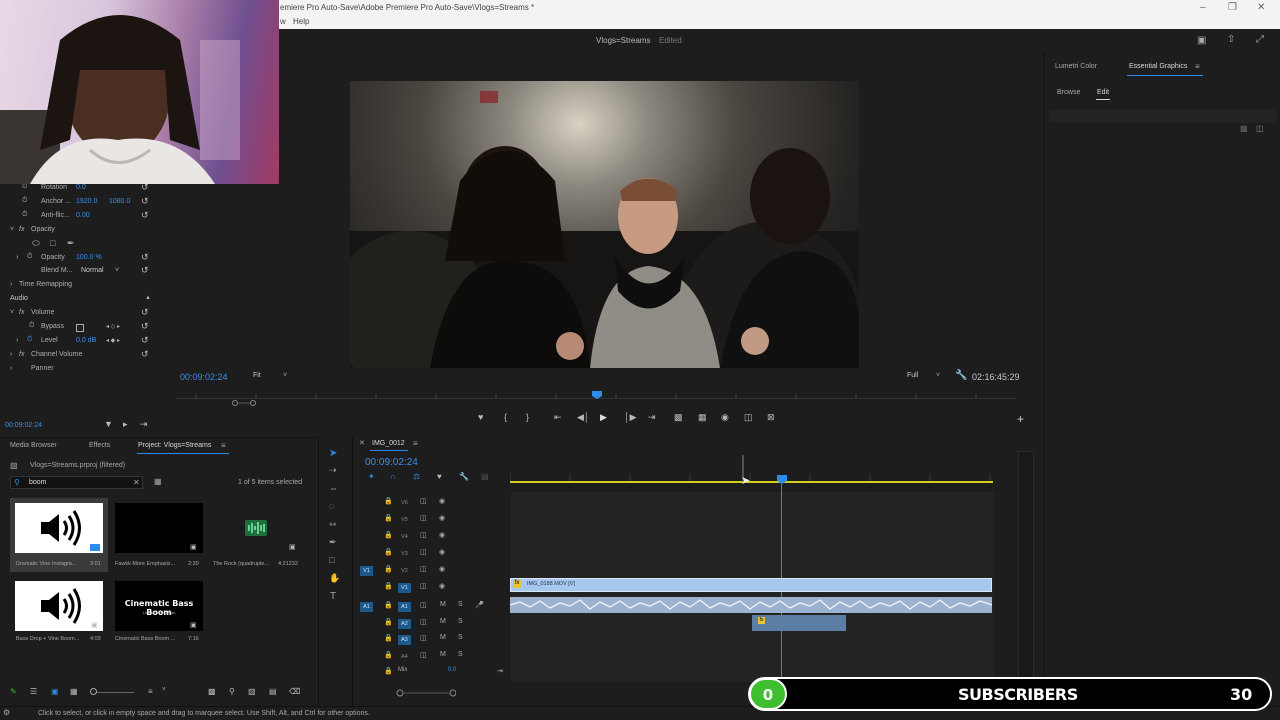 The height and width of the screenshot is (720, 1280). I want to click on timeline-ruler, so click(751, 470).